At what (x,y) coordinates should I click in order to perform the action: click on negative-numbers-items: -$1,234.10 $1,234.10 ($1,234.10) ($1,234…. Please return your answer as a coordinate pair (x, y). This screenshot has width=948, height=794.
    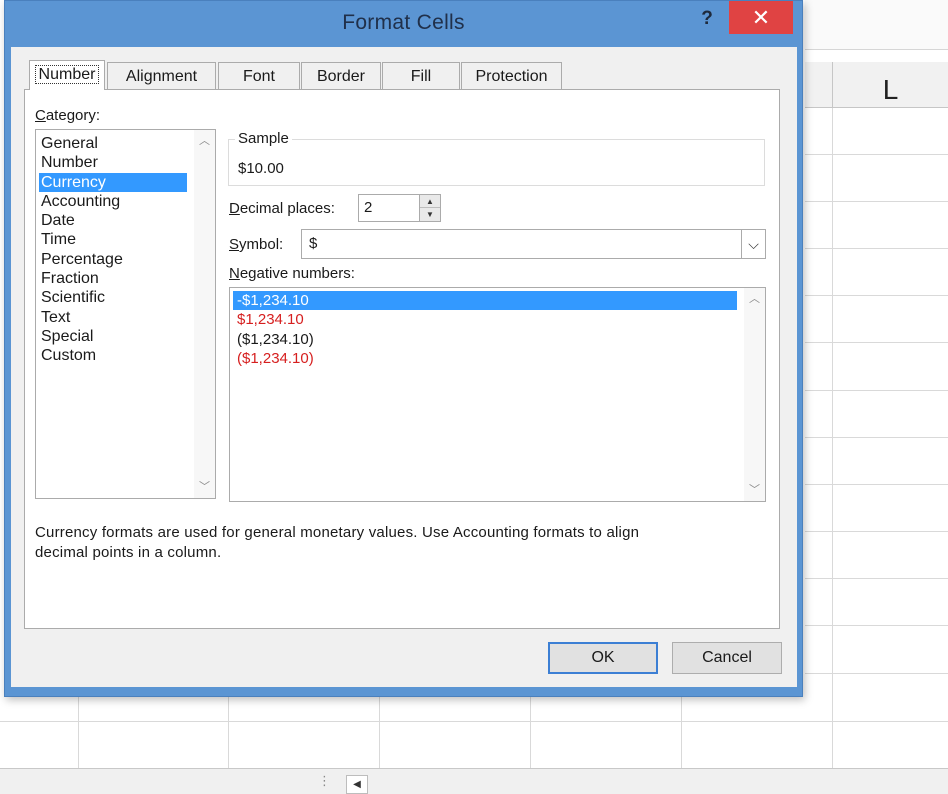
    Looking at the image, I should click on (485, 329).